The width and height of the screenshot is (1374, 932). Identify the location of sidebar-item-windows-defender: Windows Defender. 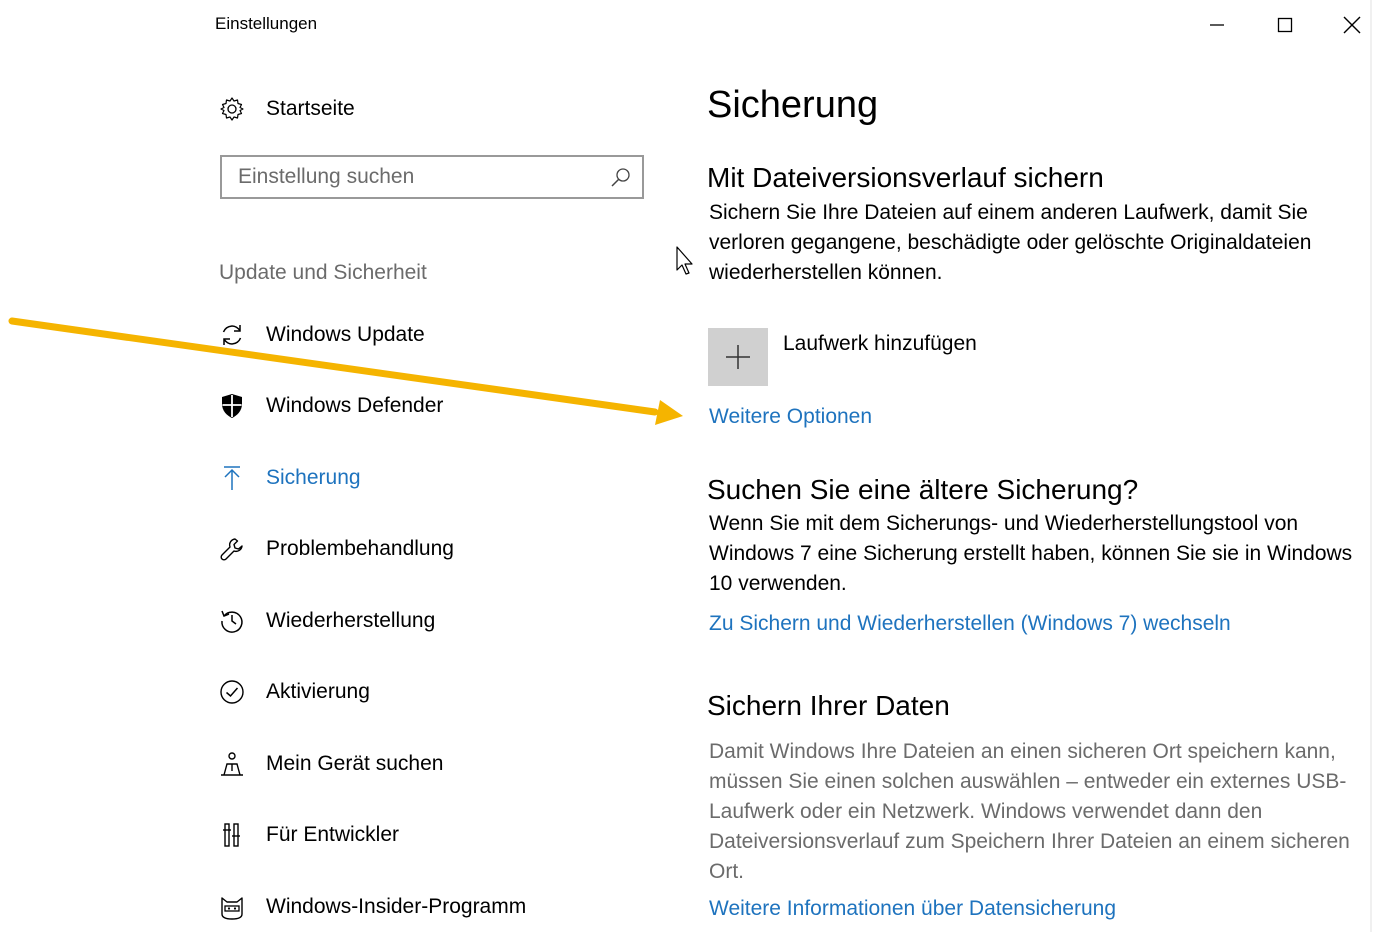
(330, 406).